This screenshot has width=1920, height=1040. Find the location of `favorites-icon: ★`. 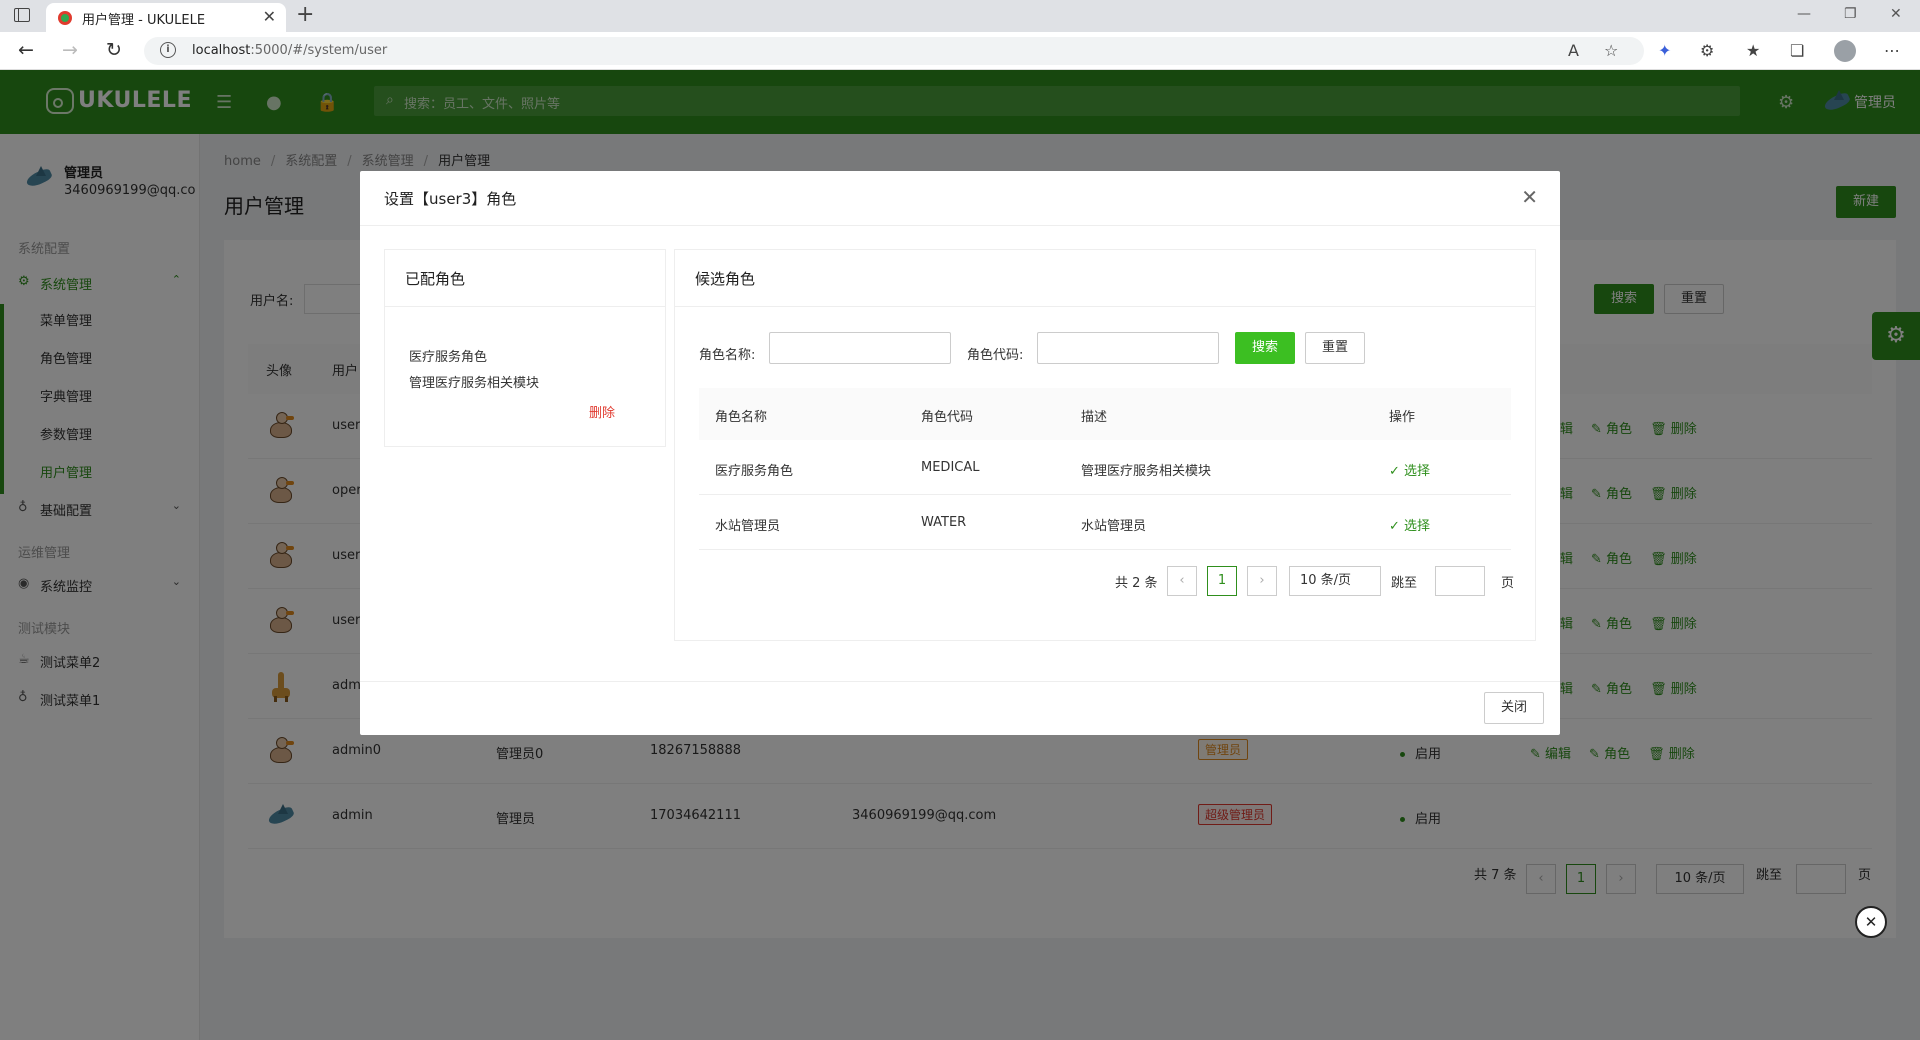

favorites-icon: ★ is located at coordinates (1753, 50).